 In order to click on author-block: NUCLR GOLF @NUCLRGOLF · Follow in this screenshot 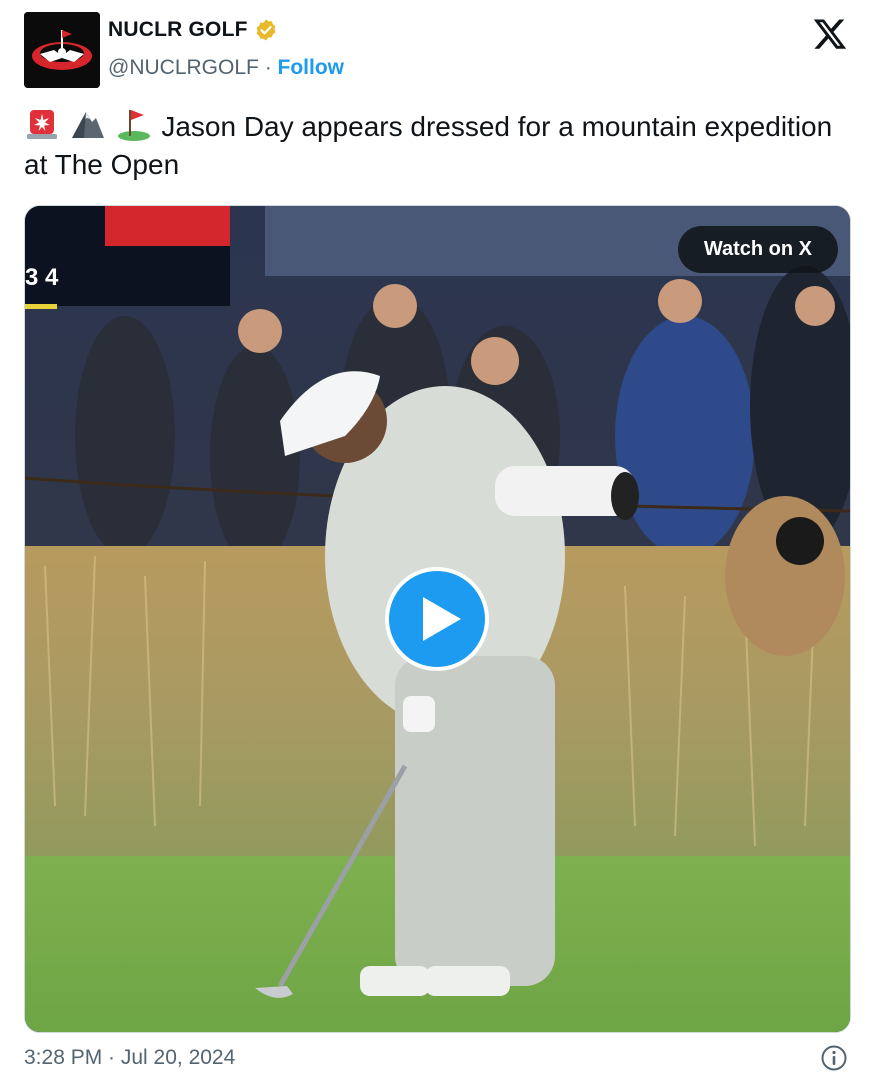, I will do `click(226, 49)`.